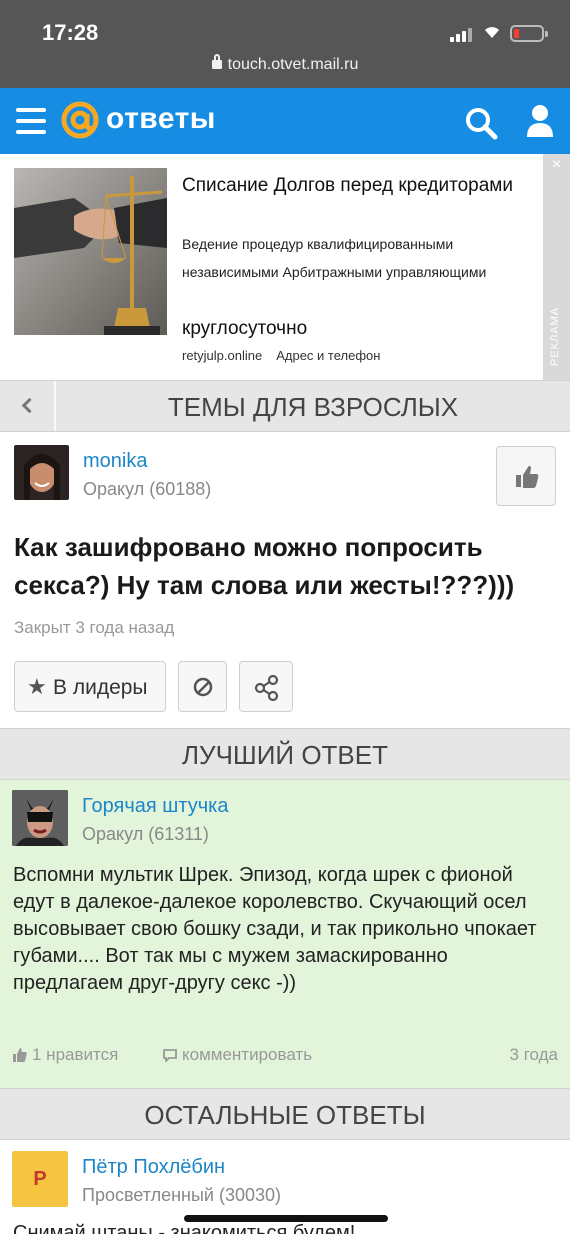 The height and width of the screenshot is (1234, 570). I want to click on best-answer-author-name: Горячая штучка, so click(155, 806).